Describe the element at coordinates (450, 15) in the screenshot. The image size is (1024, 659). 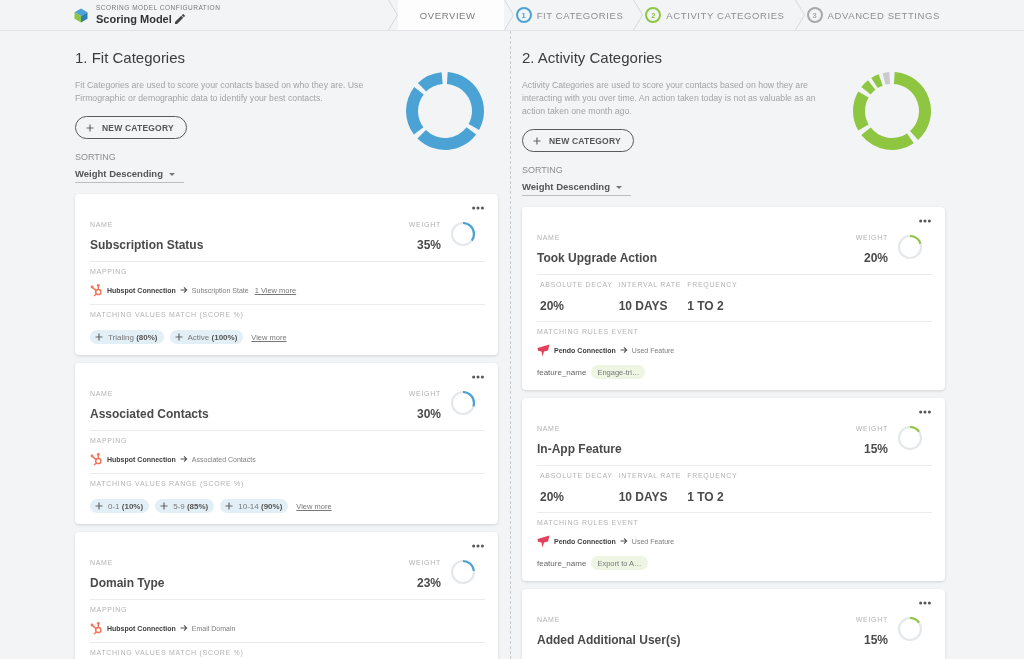
I see `step-tab: OVERVIEW` at that location.